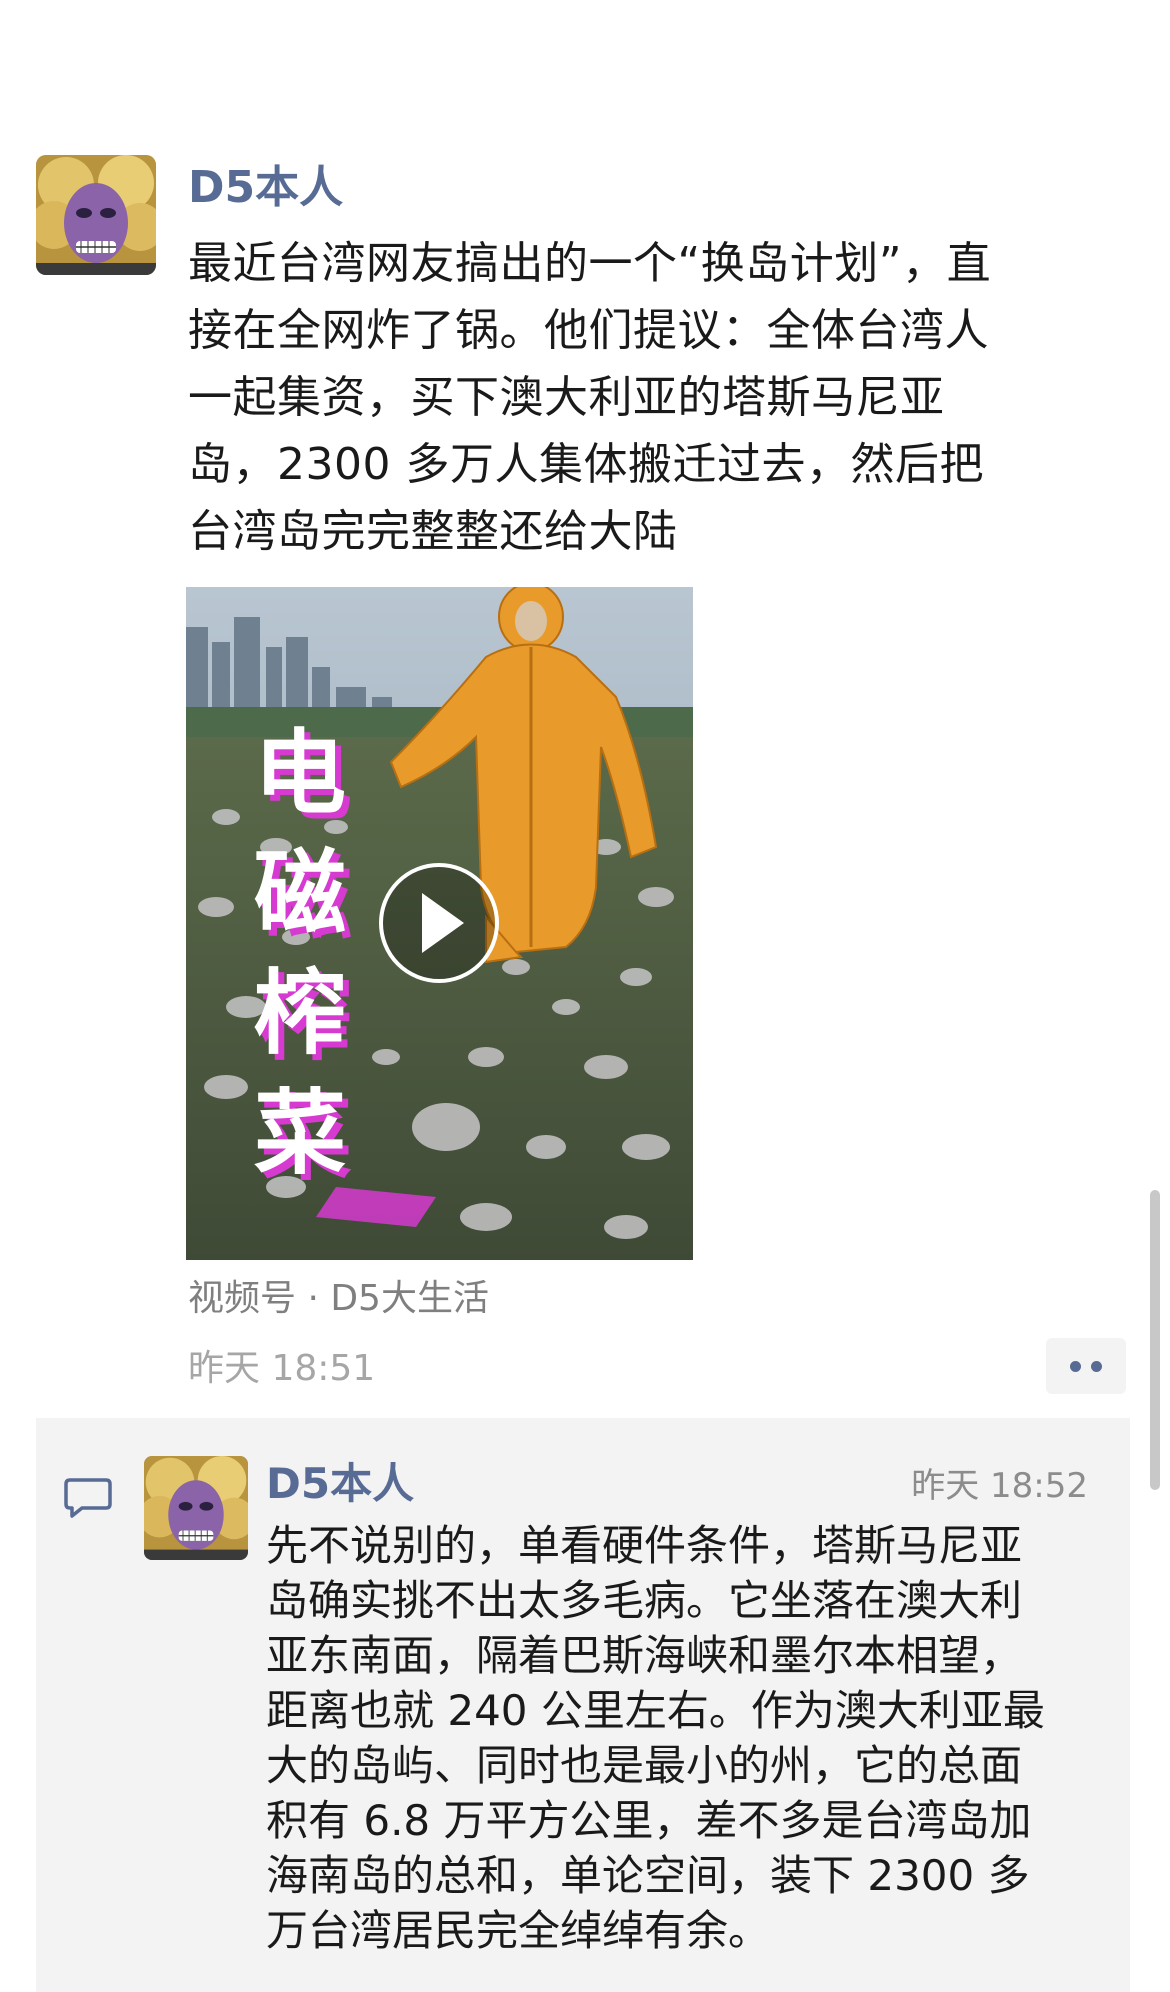 The height and width of the screenshot is (1992, 1170). Describe the element at coordinates (433, 531) in the screenshot. I see `post-text-line: 台湾岛完完整整还给大陆` at that location.